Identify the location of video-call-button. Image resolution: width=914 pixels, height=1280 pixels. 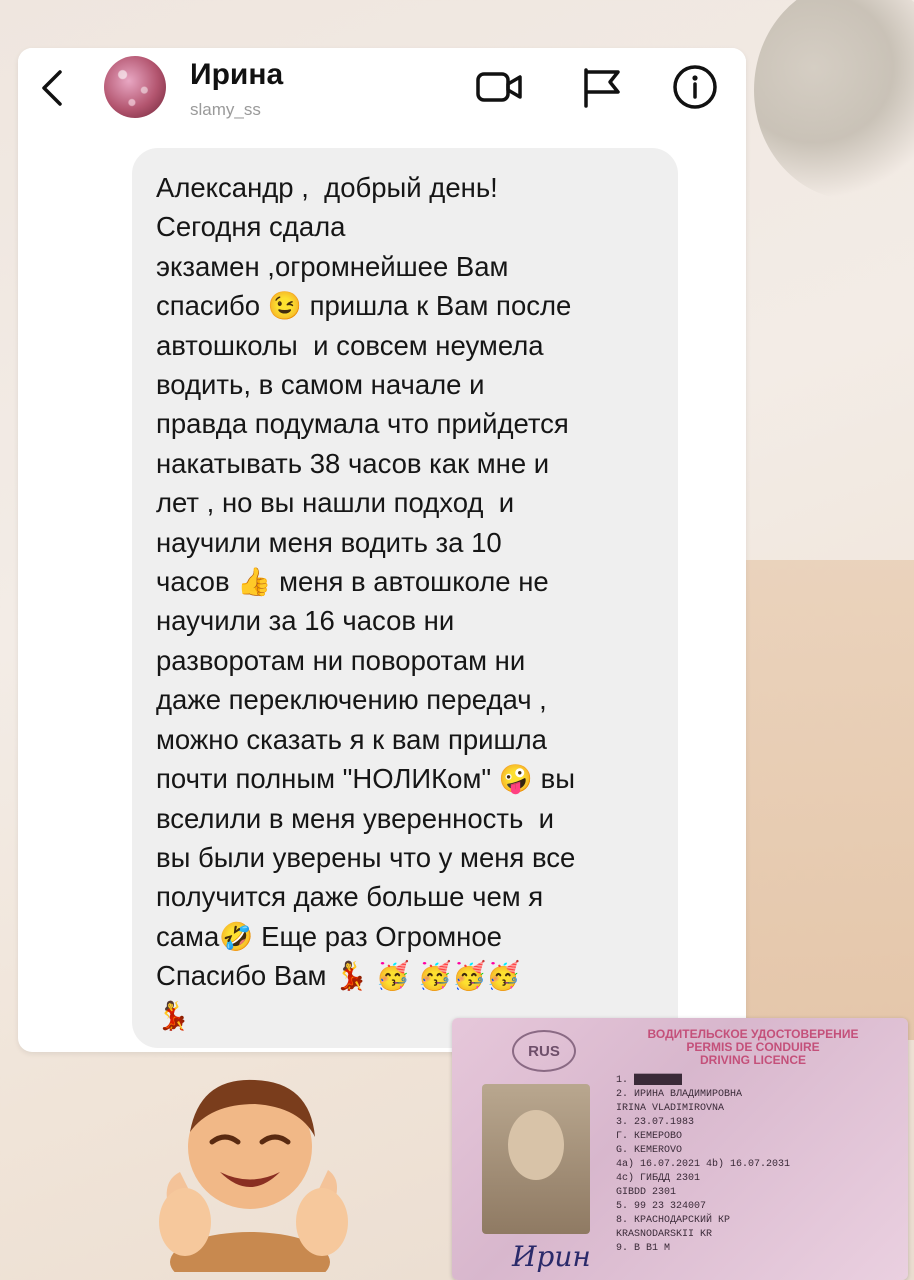
(499, 87).